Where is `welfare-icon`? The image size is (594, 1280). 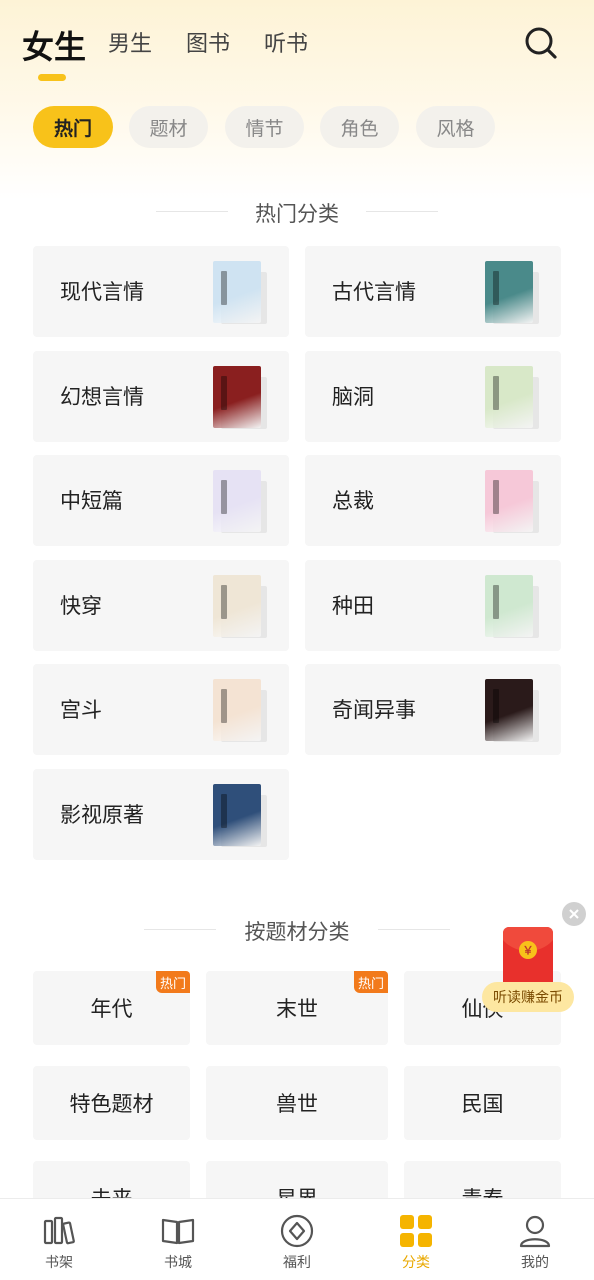 welfare-icon is located at coordinates (297, 1231).